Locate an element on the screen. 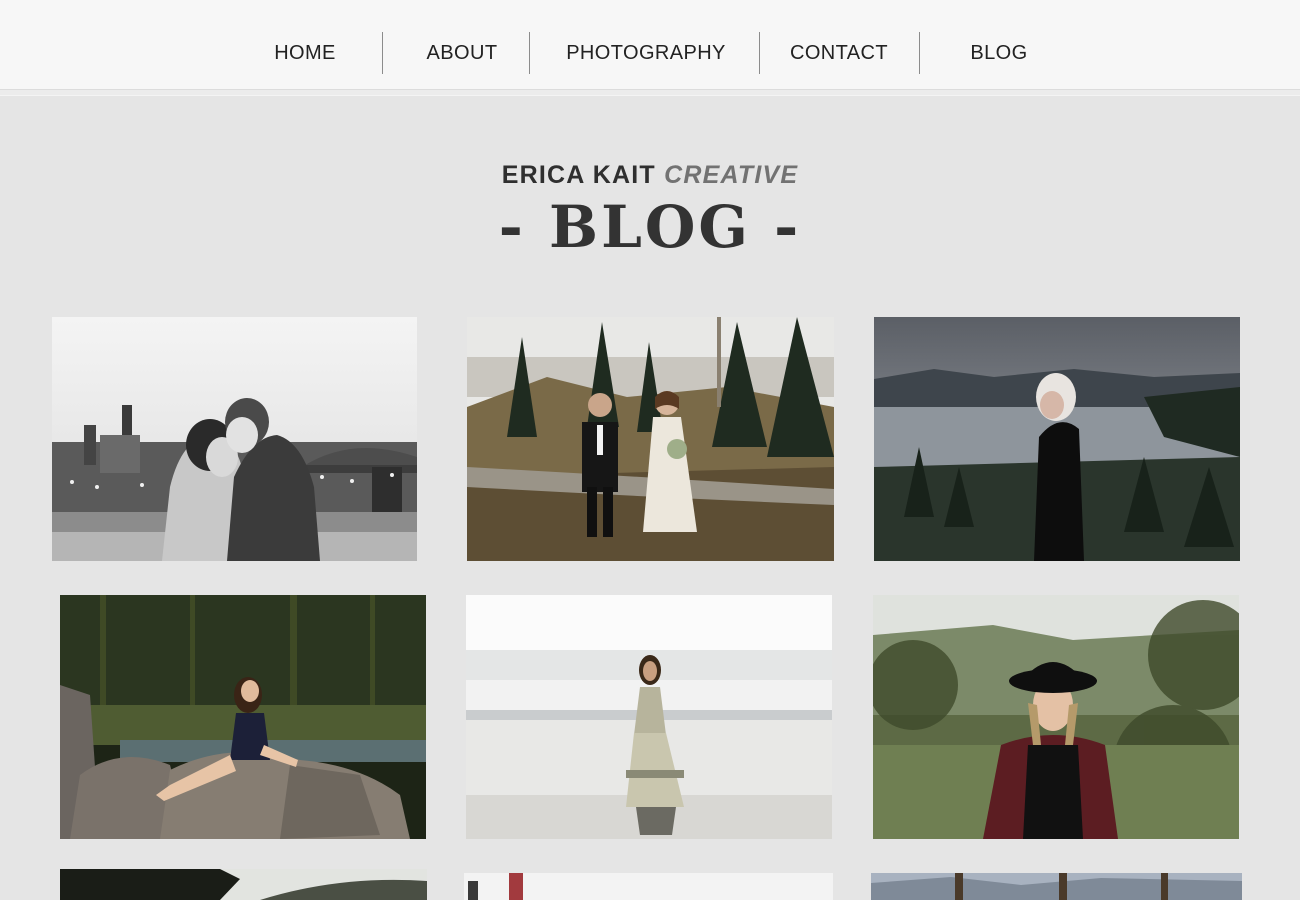  top-navigation: HOME ABOUT PHOTOGRAPHY CONTACT BLOG is located at coordinates (650, 45).